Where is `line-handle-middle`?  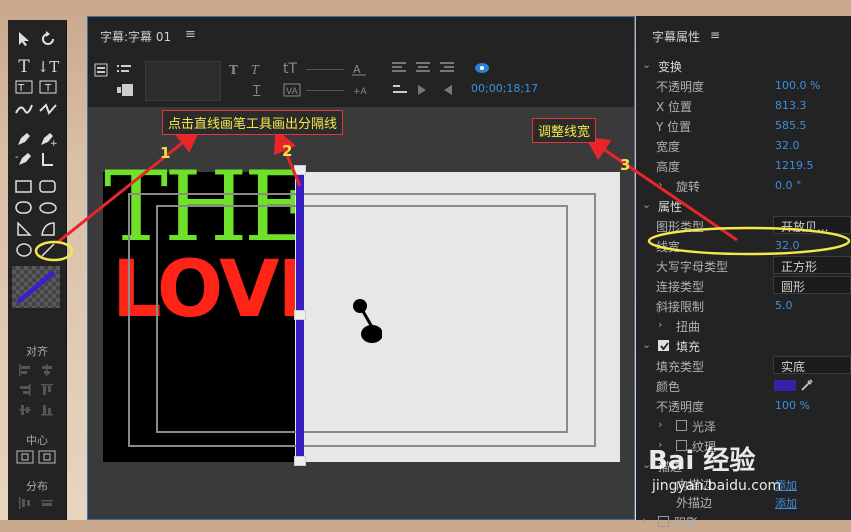
line-handle-middle is located at coordinates (300, 315).